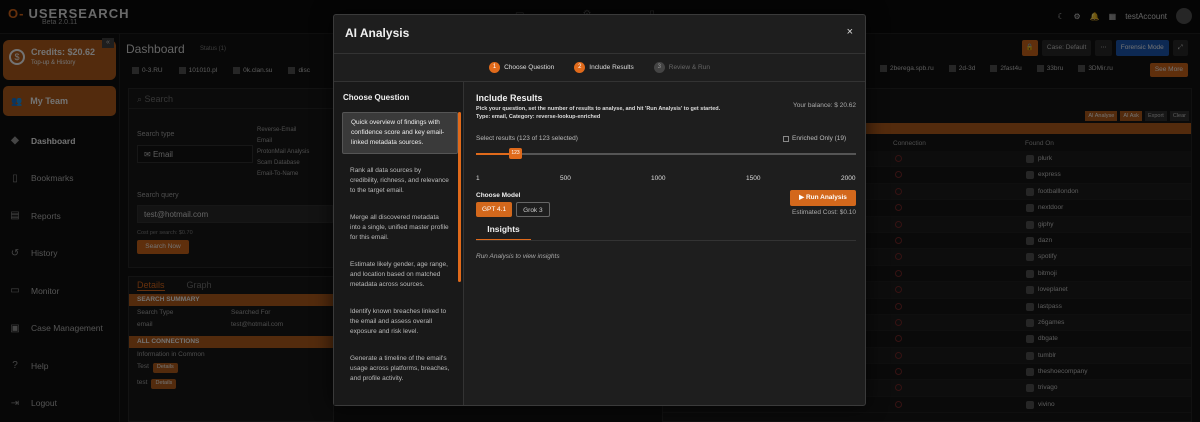 This screenshot has height=422, width=1200. I want to click on tab-details: Details, so click(151, 285).